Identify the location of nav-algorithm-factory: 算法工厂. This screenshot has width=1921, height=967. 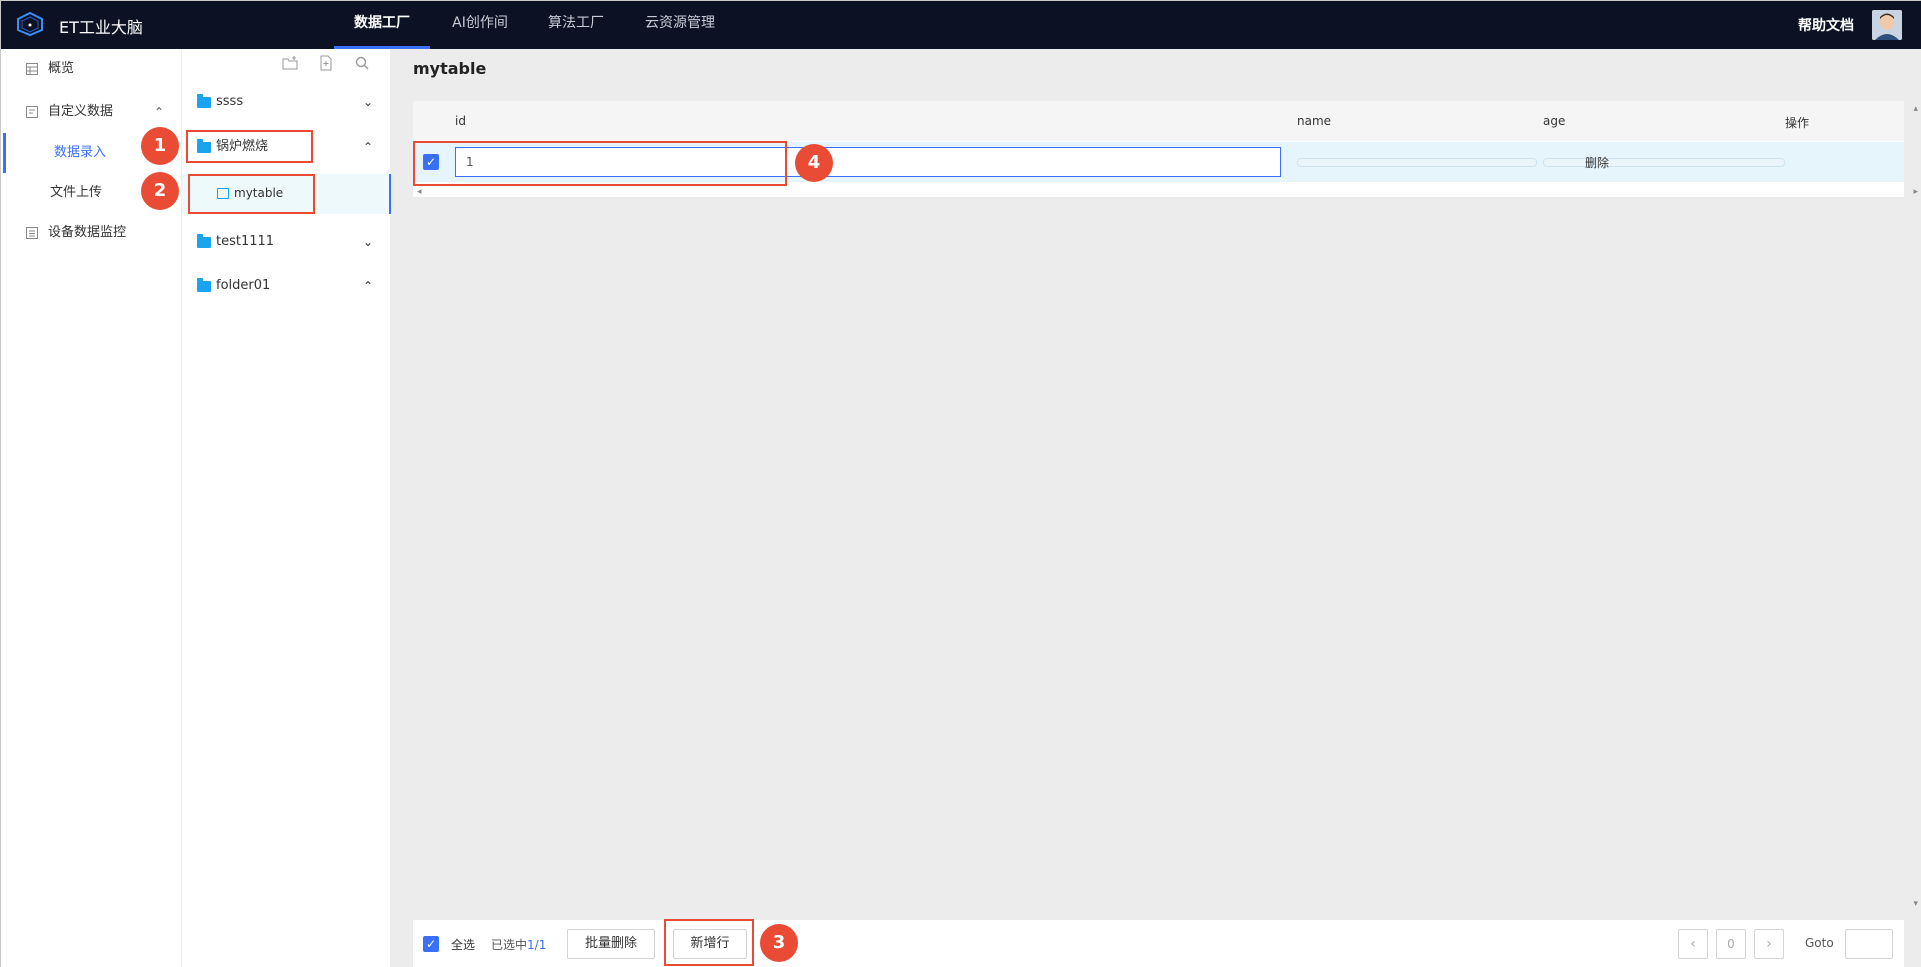
(576, 25).